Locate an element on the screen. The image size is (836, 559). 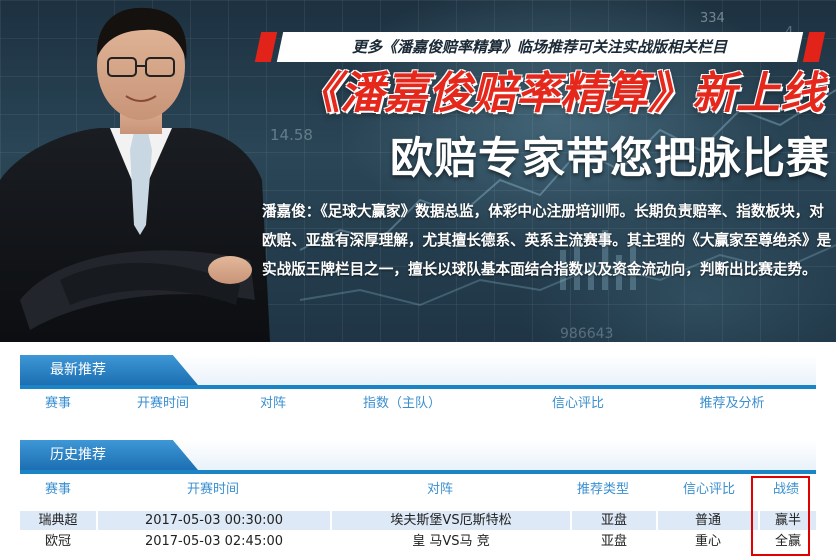
history-table-header: 赛事 开赛时间 对阵 推荐类型 信心评比 战绩 is located at coordinates (418, 490).